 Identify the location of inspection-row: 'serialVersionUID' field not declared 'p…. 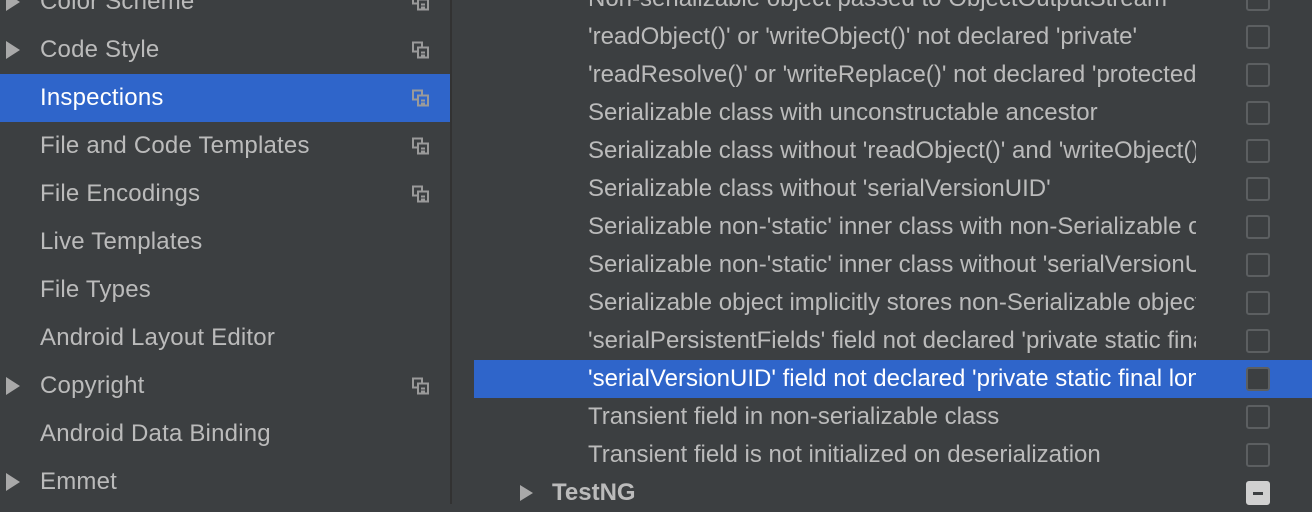
(893, 379).